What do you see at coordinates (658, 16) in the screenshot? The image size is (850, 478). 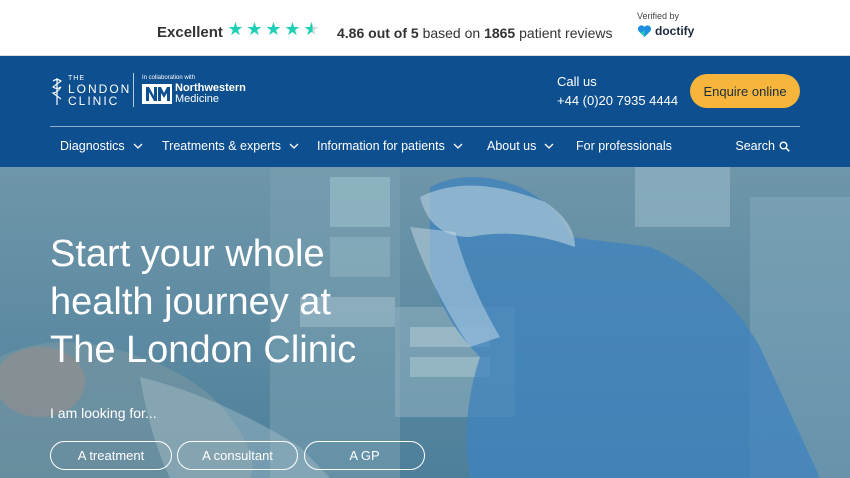 I see `verified-label: Verified by` at bounding box center [658, 16].